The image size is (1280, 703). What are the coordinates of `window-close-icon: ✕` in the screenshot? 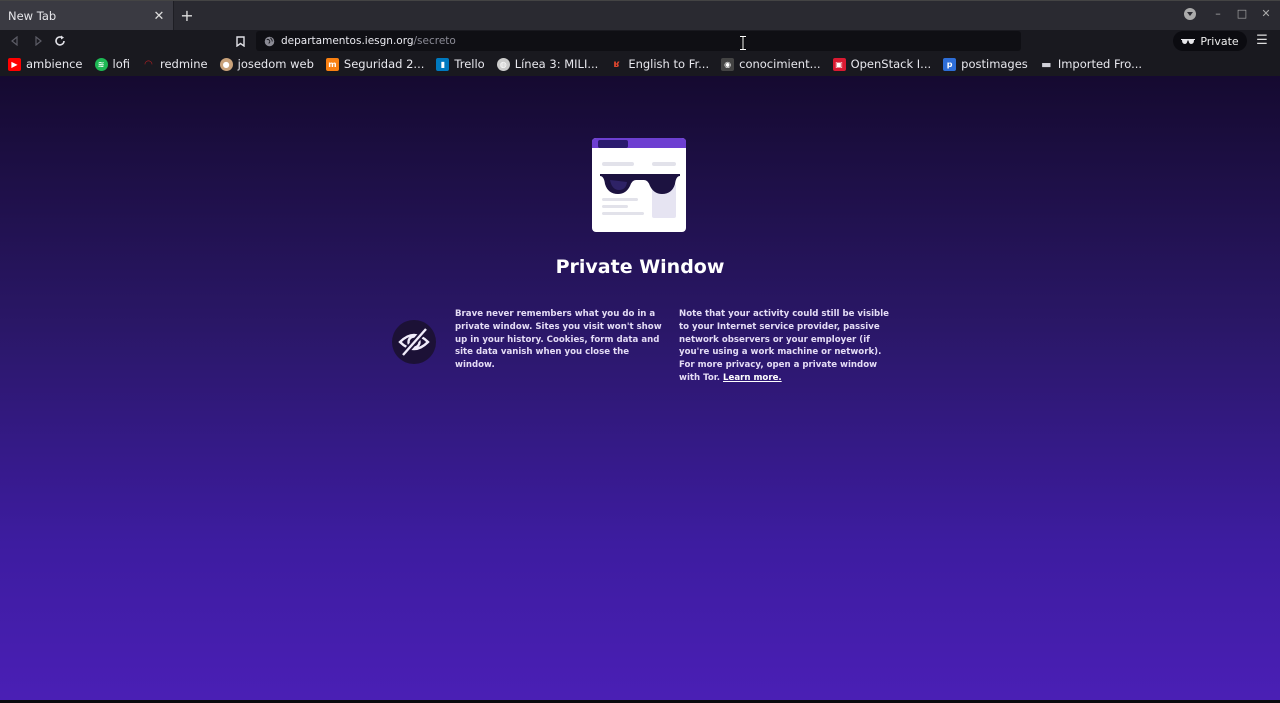 It's located at (1266, 14).